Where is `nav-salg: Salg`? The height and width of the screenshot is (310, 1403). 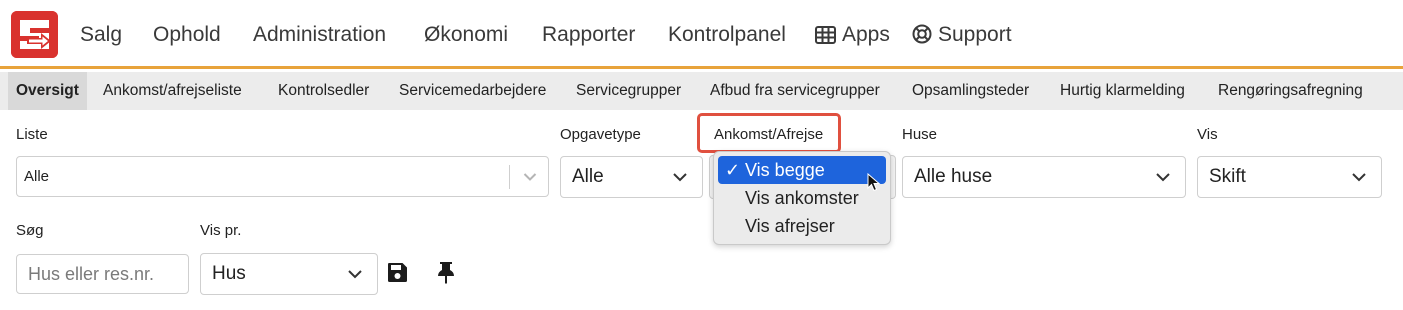
nav-salg: Salg is located at coordinates (101, 35).